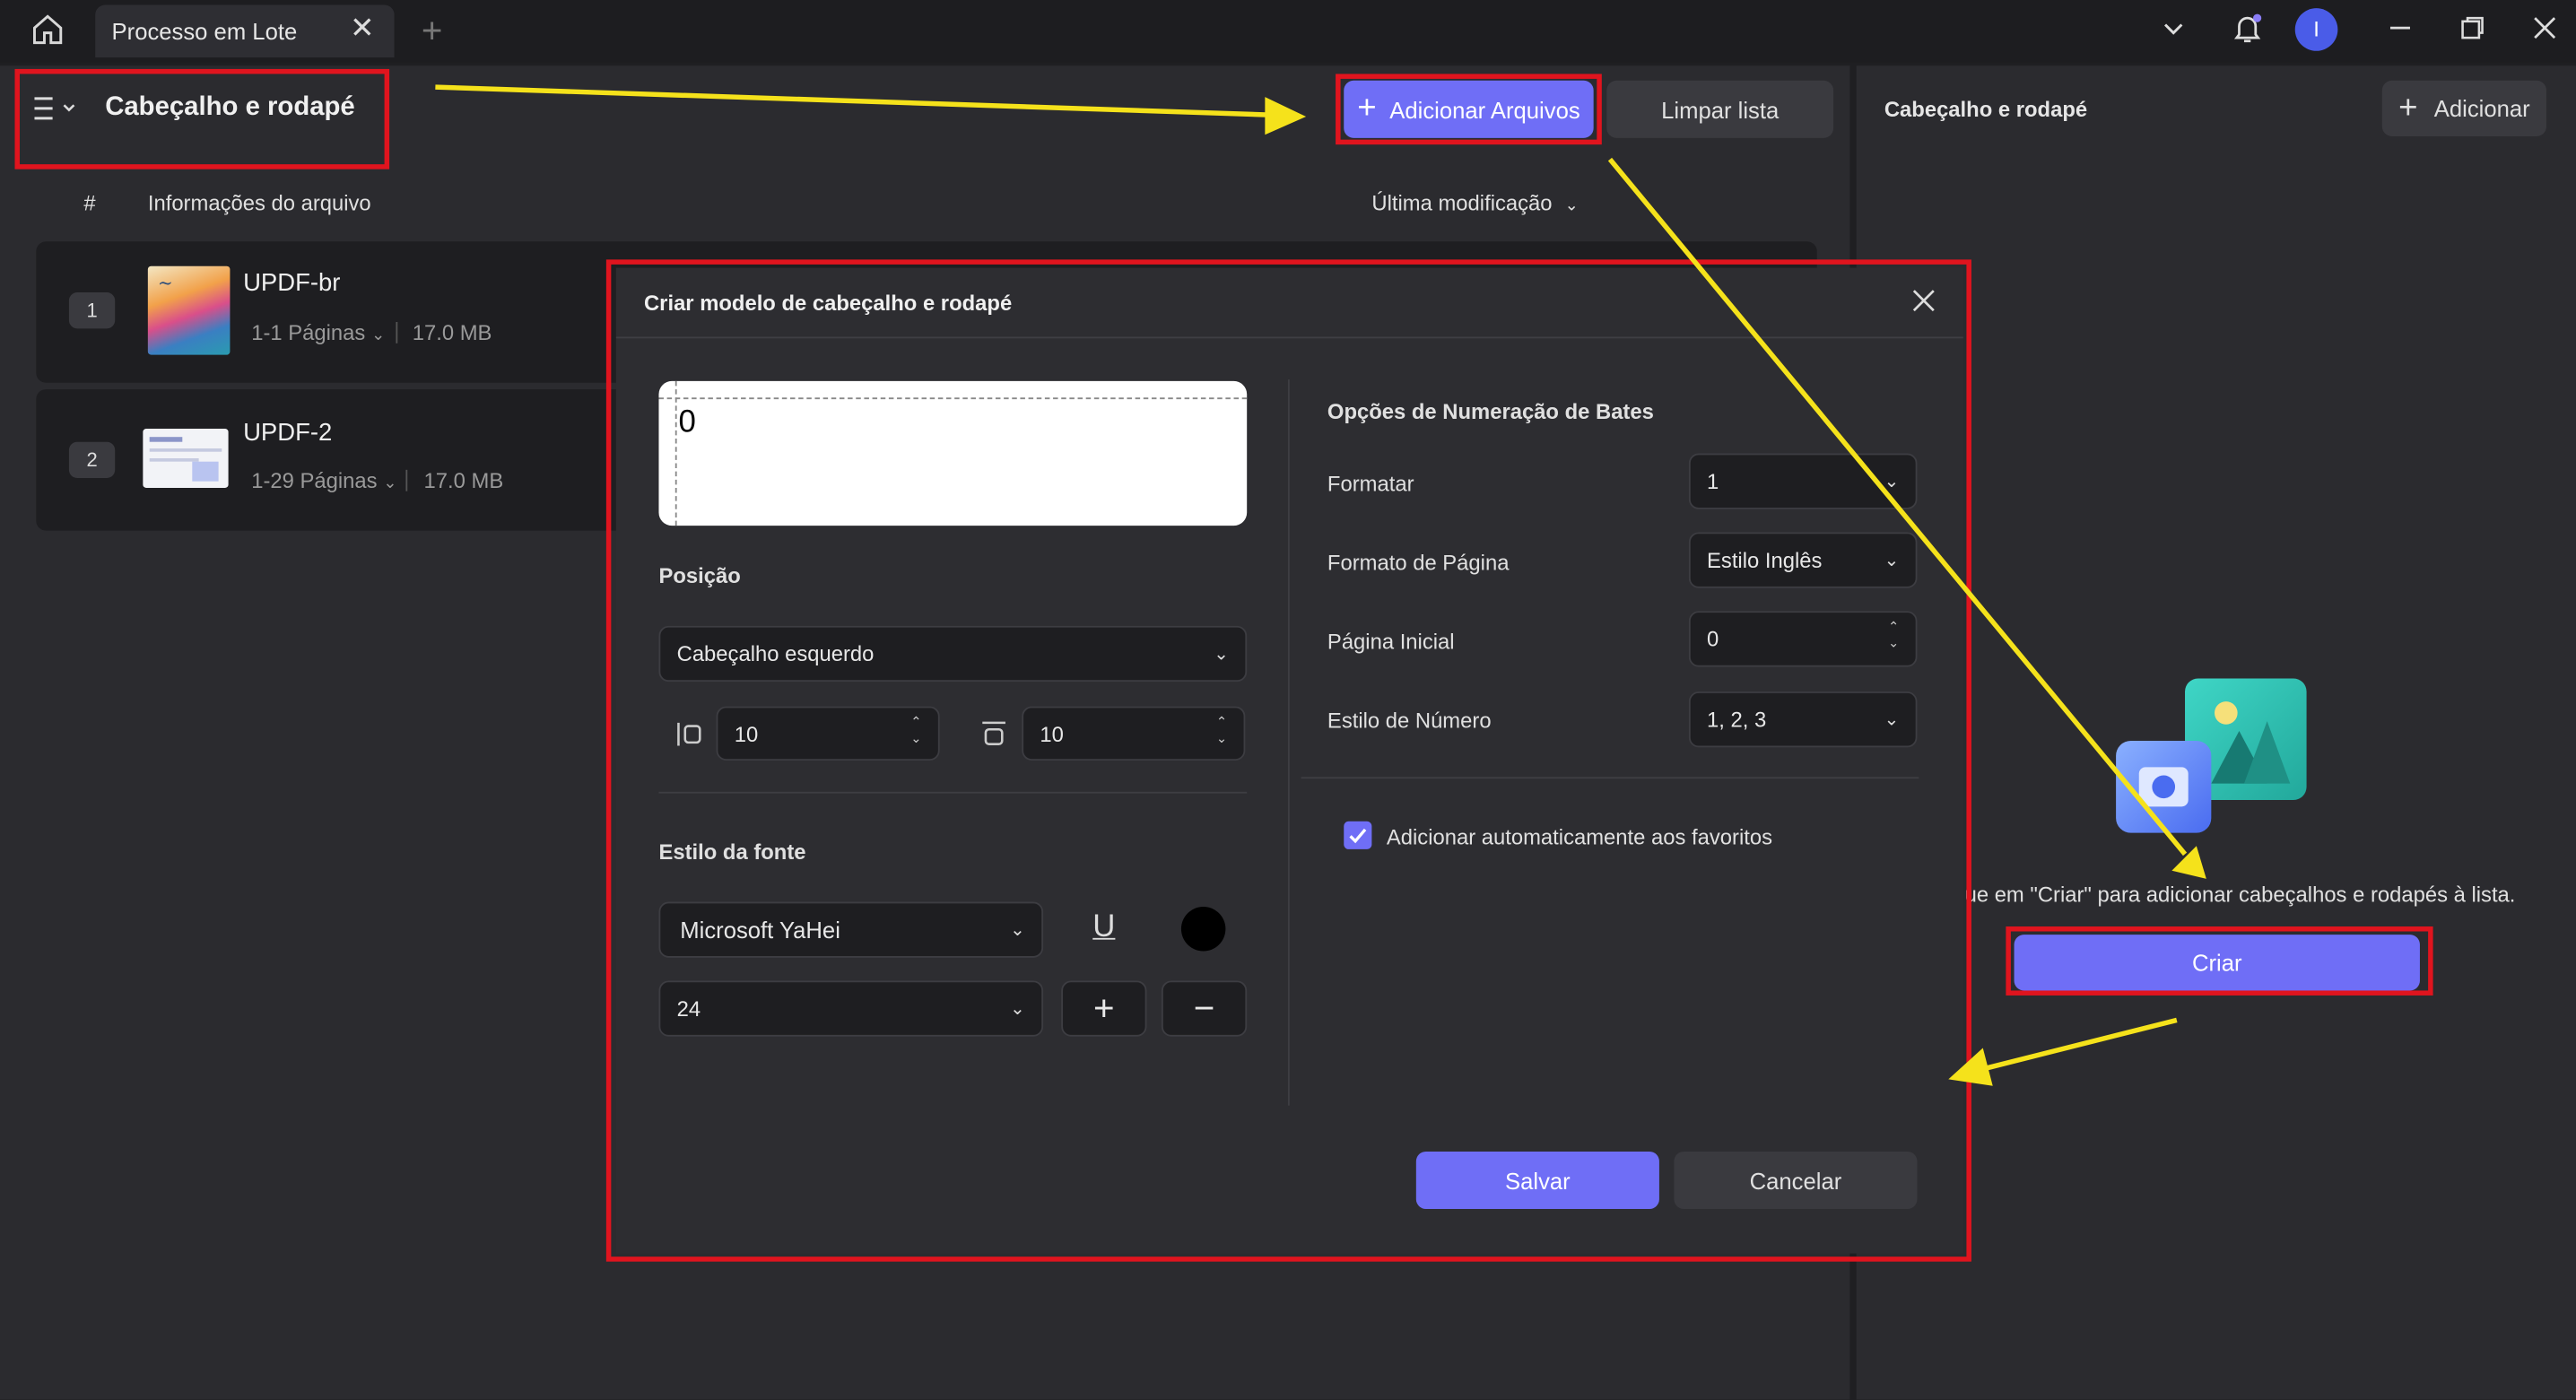  I want to click on file-pages: 1-29 Páginas ⌄, so click(323, 480).